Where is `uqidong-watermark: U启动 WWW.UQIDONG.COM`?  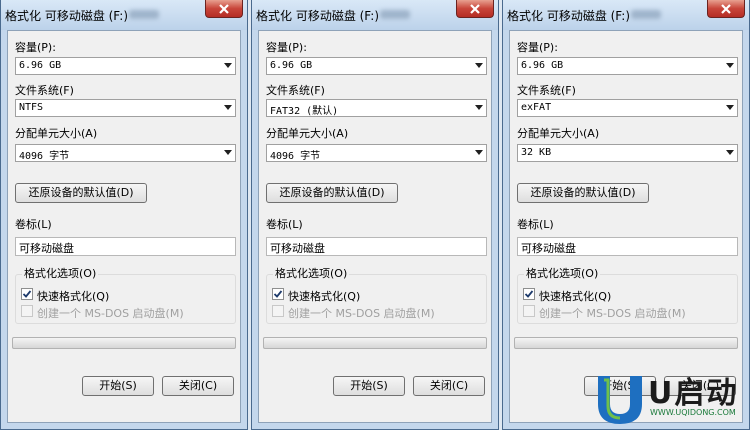
uqidong-watermark: U启动 WWW.UQIDONG.COM is located at coordinates (668, 398).